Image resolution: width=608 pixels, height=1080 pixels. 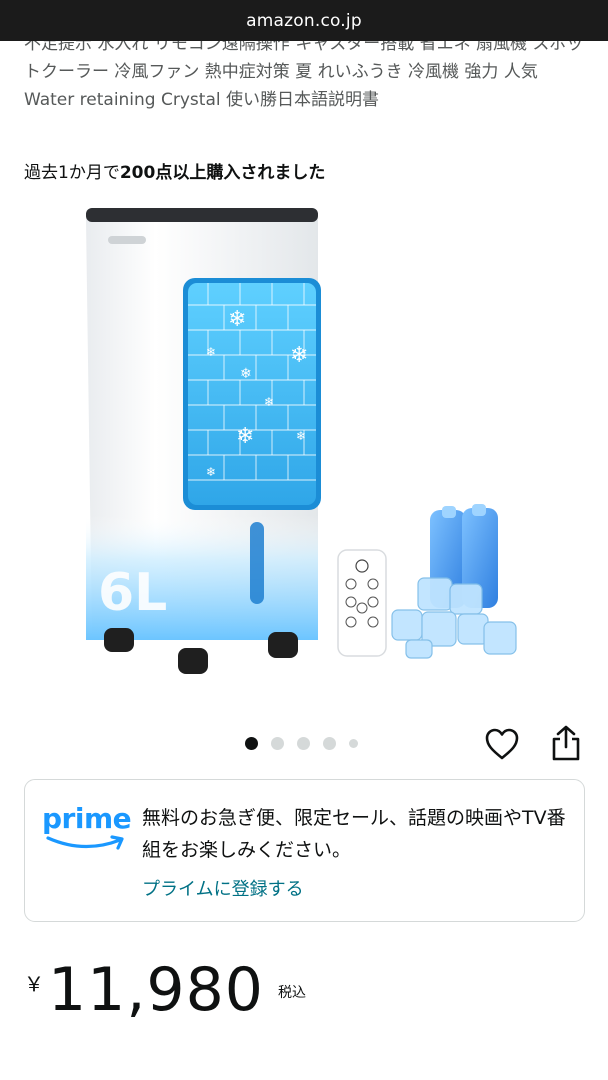 What do you see at coordinates (502, 744) in the screenshot?
I see `heart-icon` at bounding box center [502, 744].